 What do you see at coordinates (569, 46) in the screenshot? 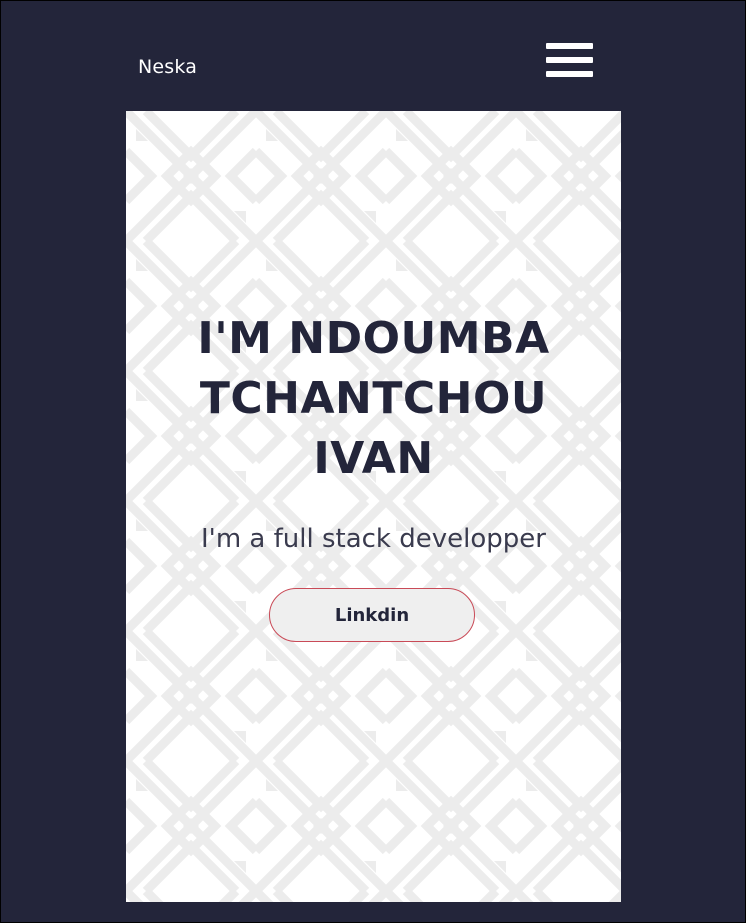
I see `menu-bar-top` at bounding box center [569, 46].